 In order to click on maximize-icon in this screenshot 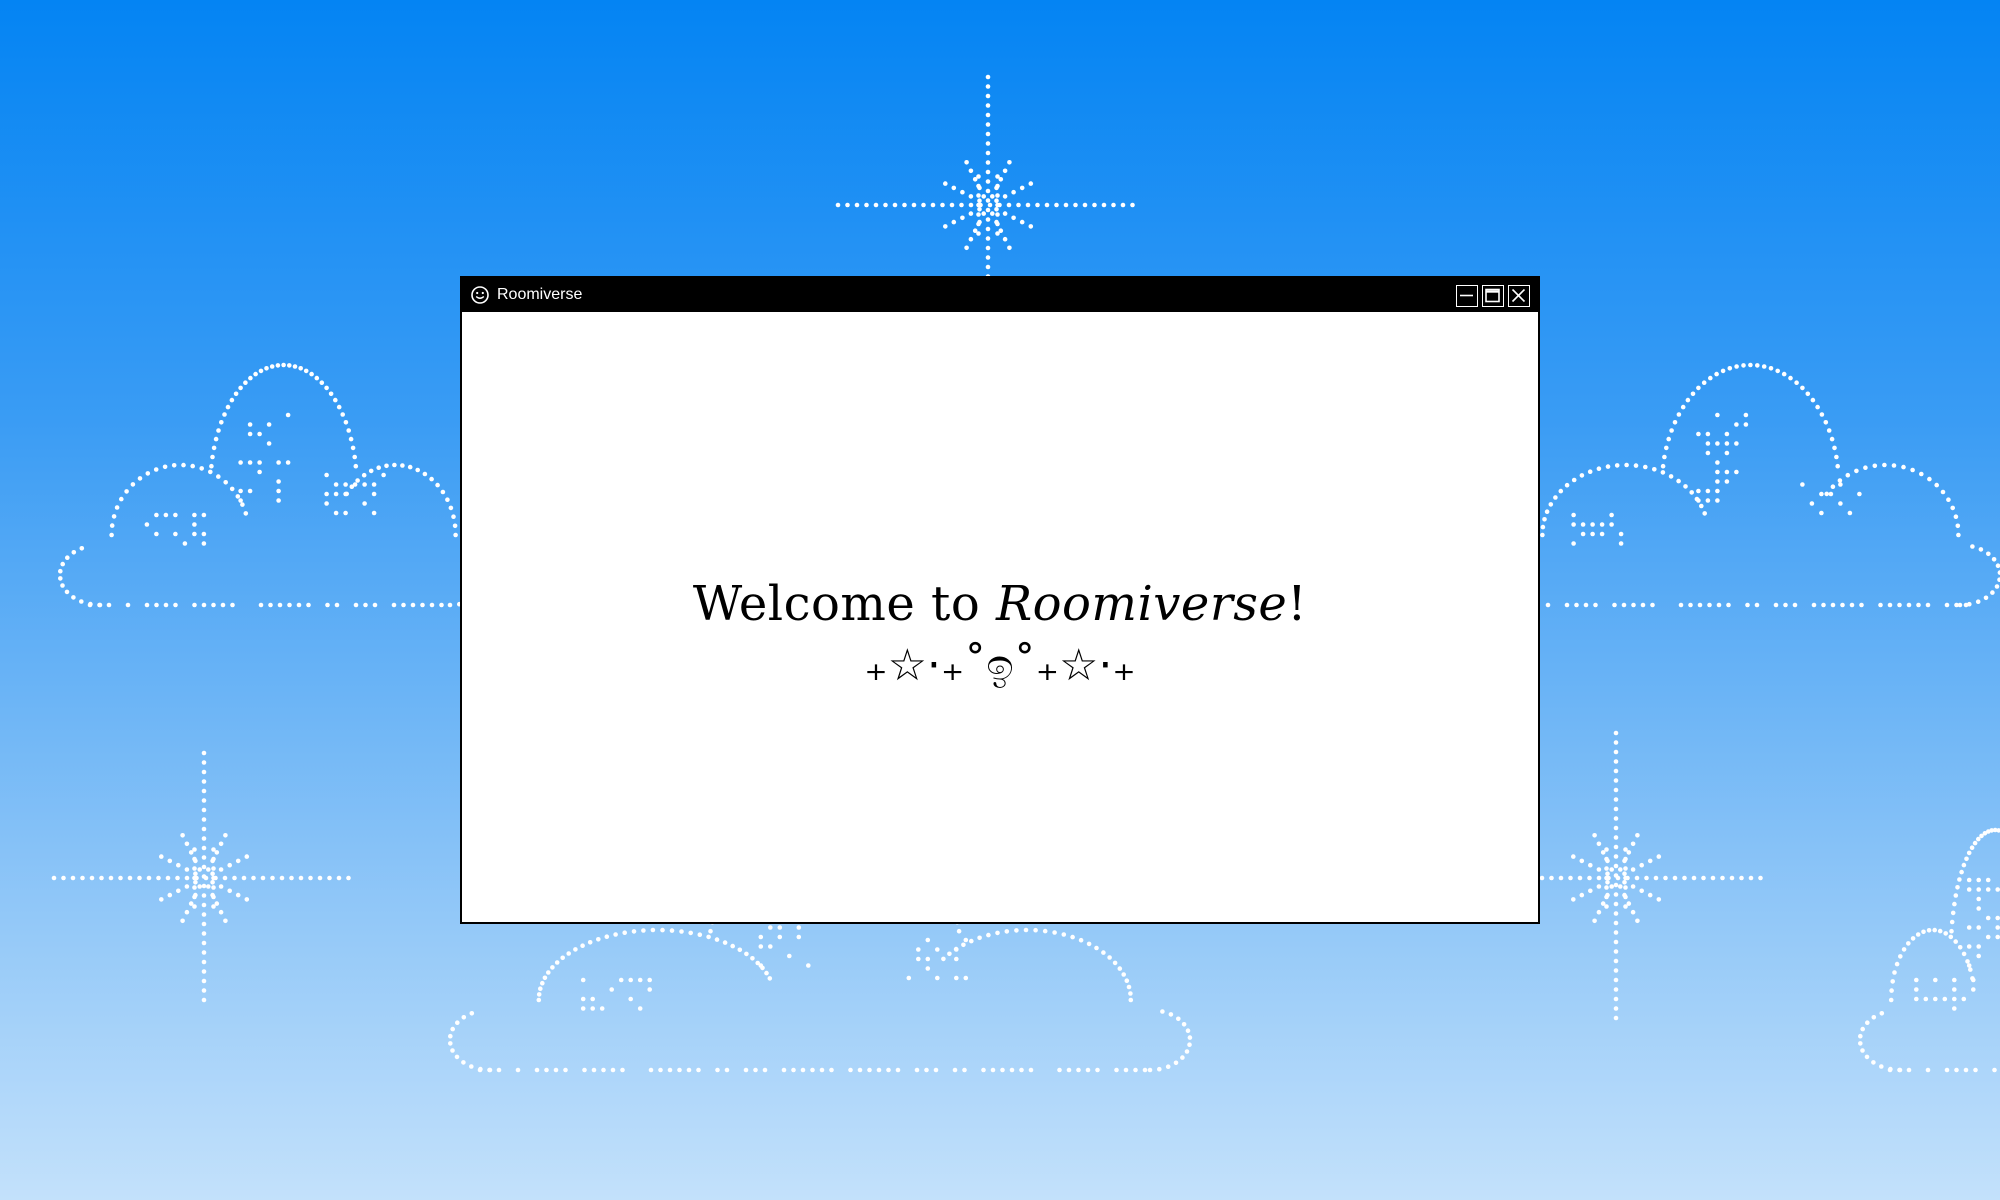, I will do `click(1492, 295)`.